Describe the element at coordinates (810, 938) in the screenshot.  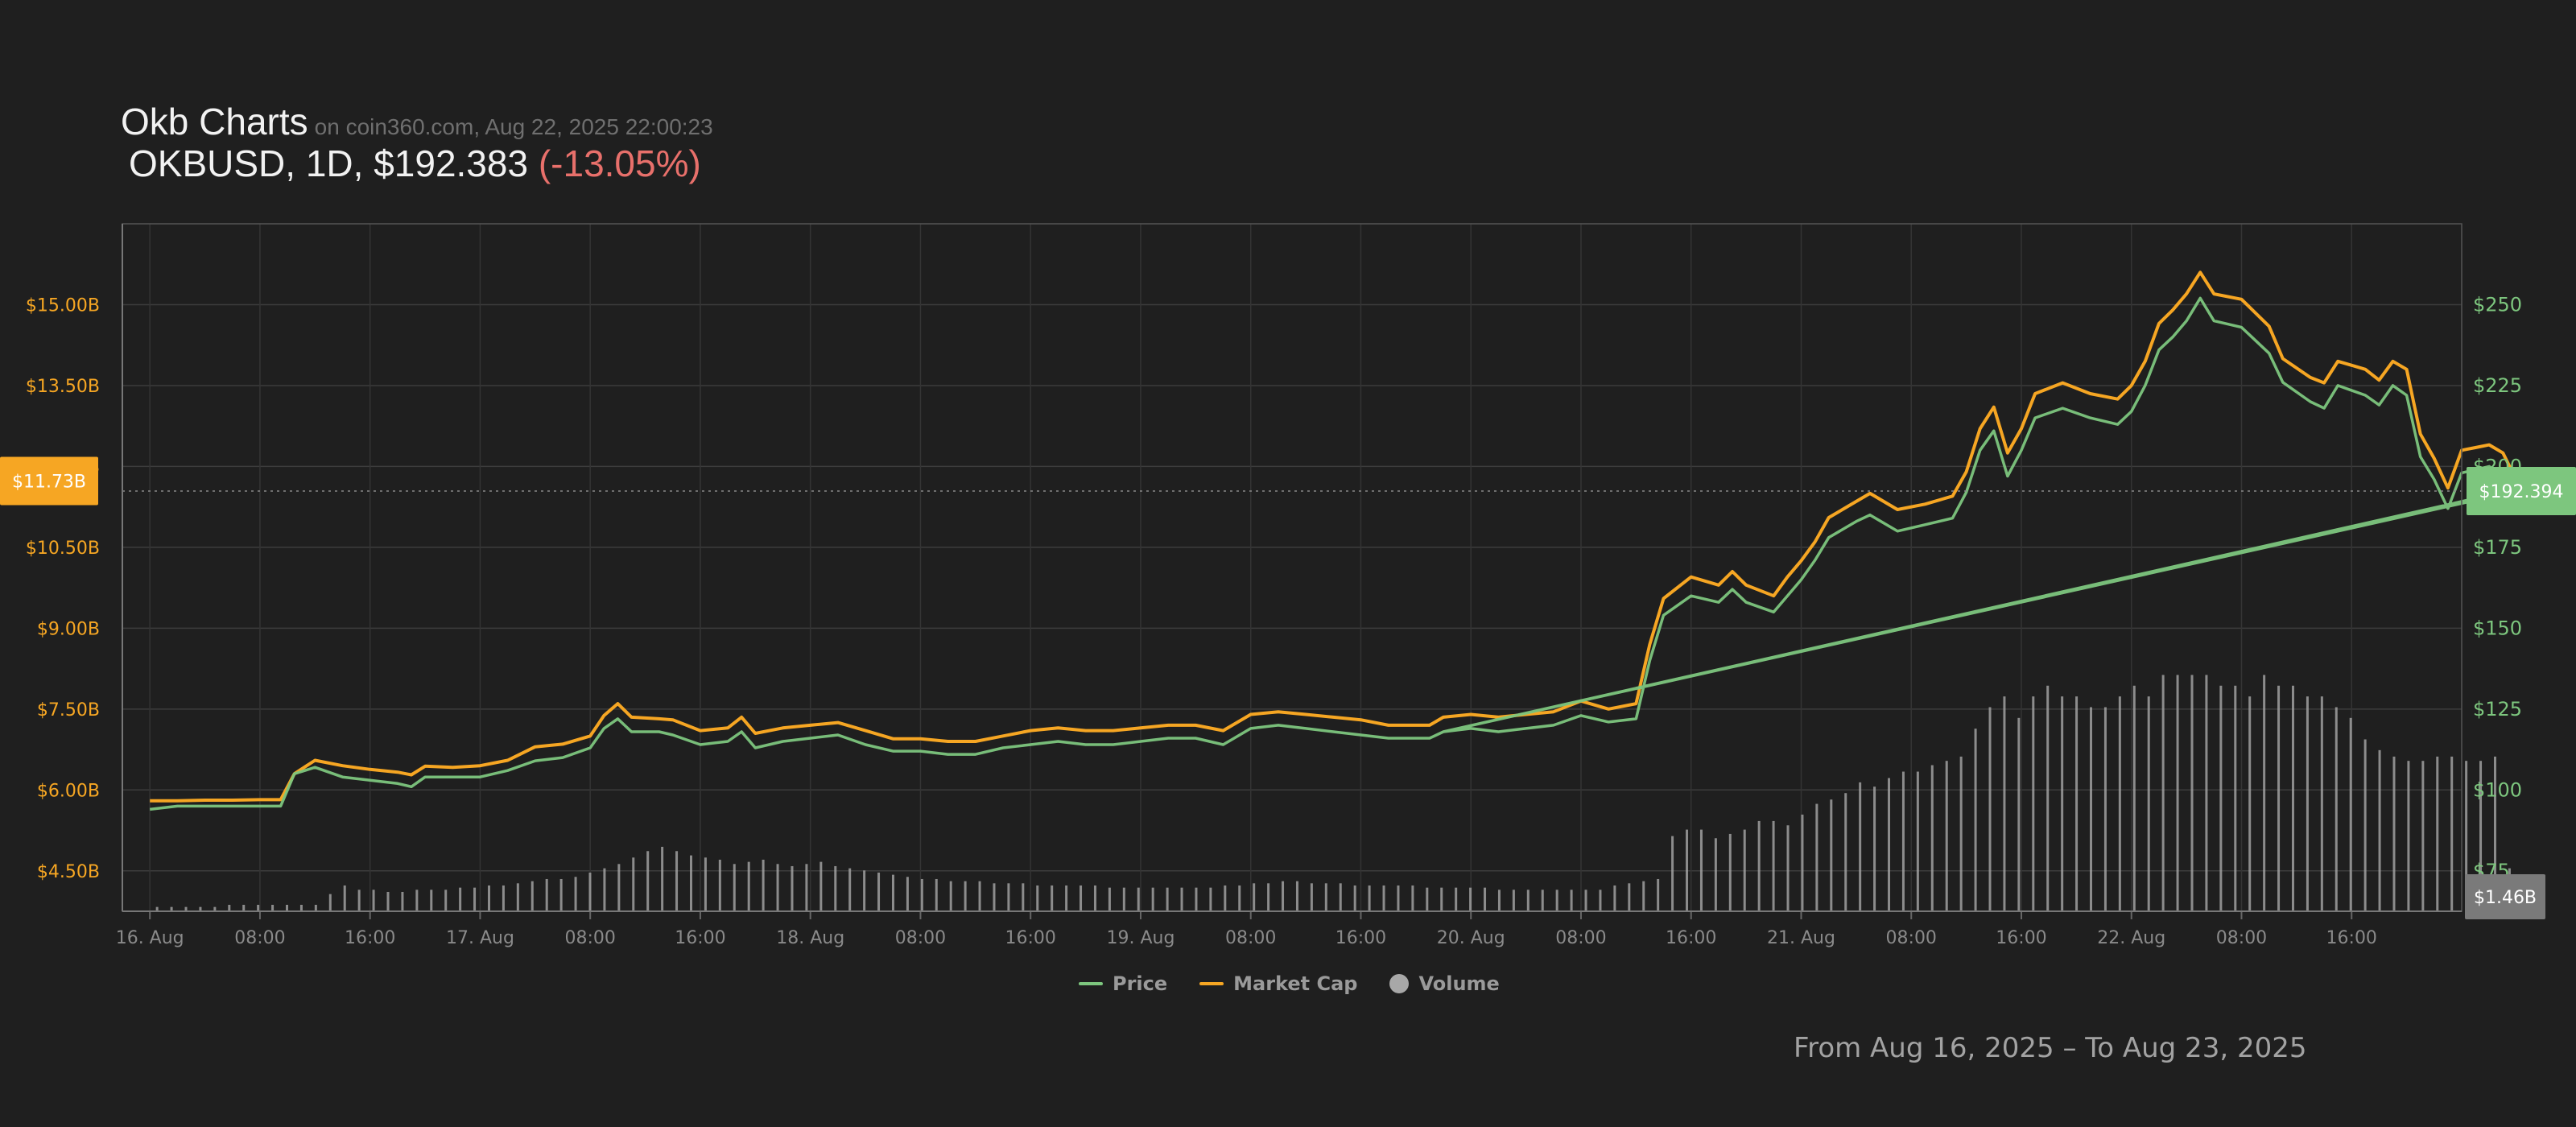
I see `x-tick-label: 18. Aug` at that location.